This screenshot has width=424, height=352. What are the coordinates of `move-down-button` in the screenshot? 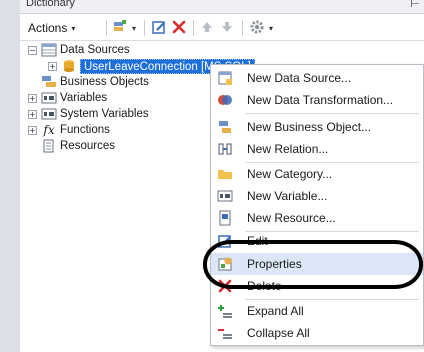 It's located at (227, 28).